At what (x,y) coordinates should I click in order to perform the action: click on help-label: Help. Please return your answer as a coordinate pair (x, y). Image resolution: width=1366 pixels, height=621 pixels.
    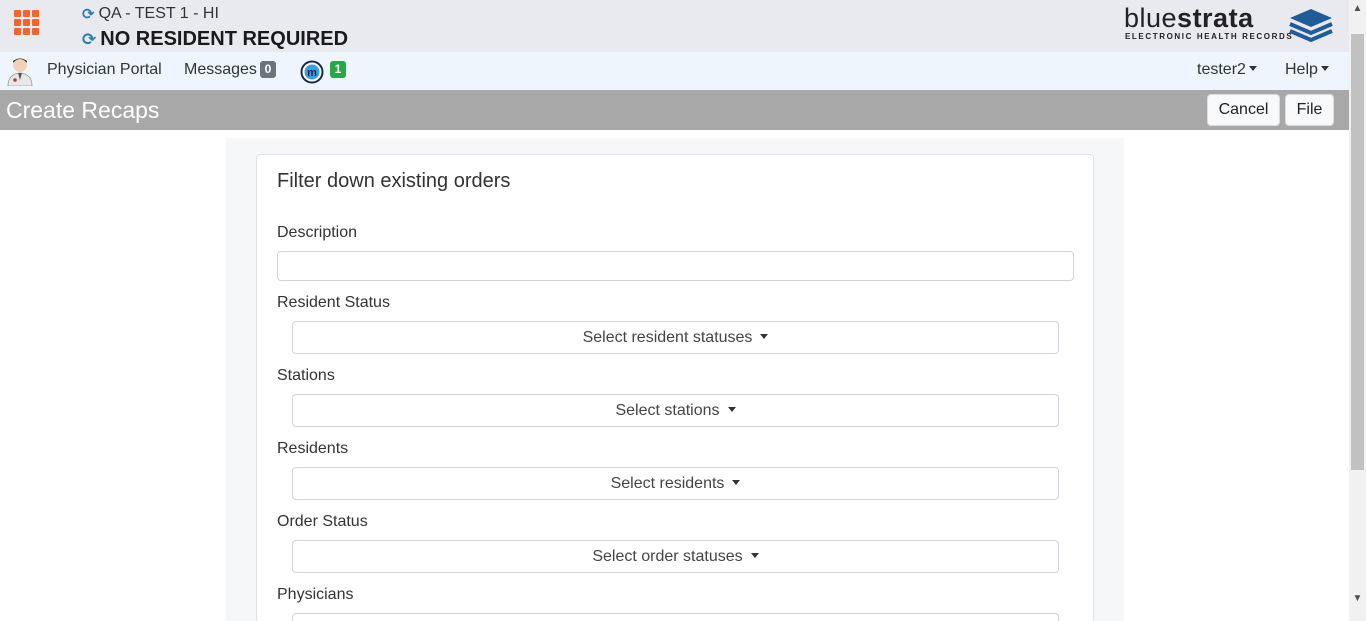
    Looking at the image, I should click on (1301, 69).